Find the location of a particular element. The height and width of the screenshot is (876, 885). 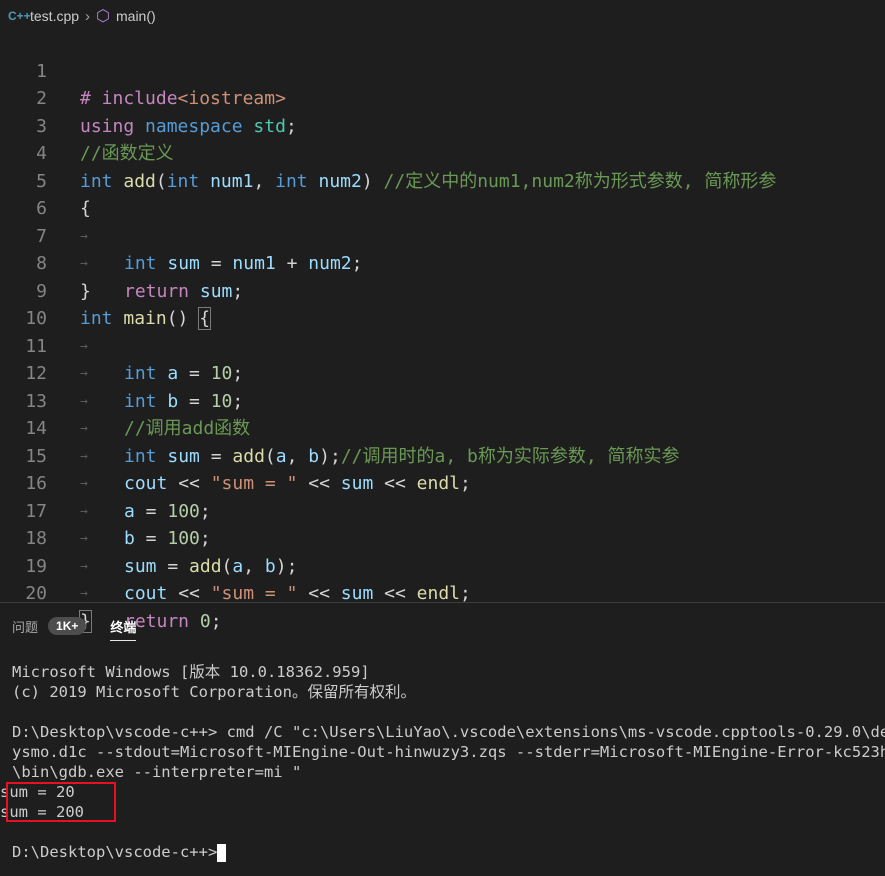

panel-divider is located at coordinates (442, 602).